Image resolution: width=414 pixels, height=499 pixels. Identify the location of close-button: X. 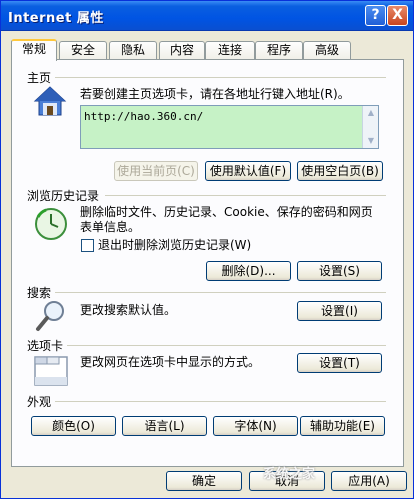
(397, 15).